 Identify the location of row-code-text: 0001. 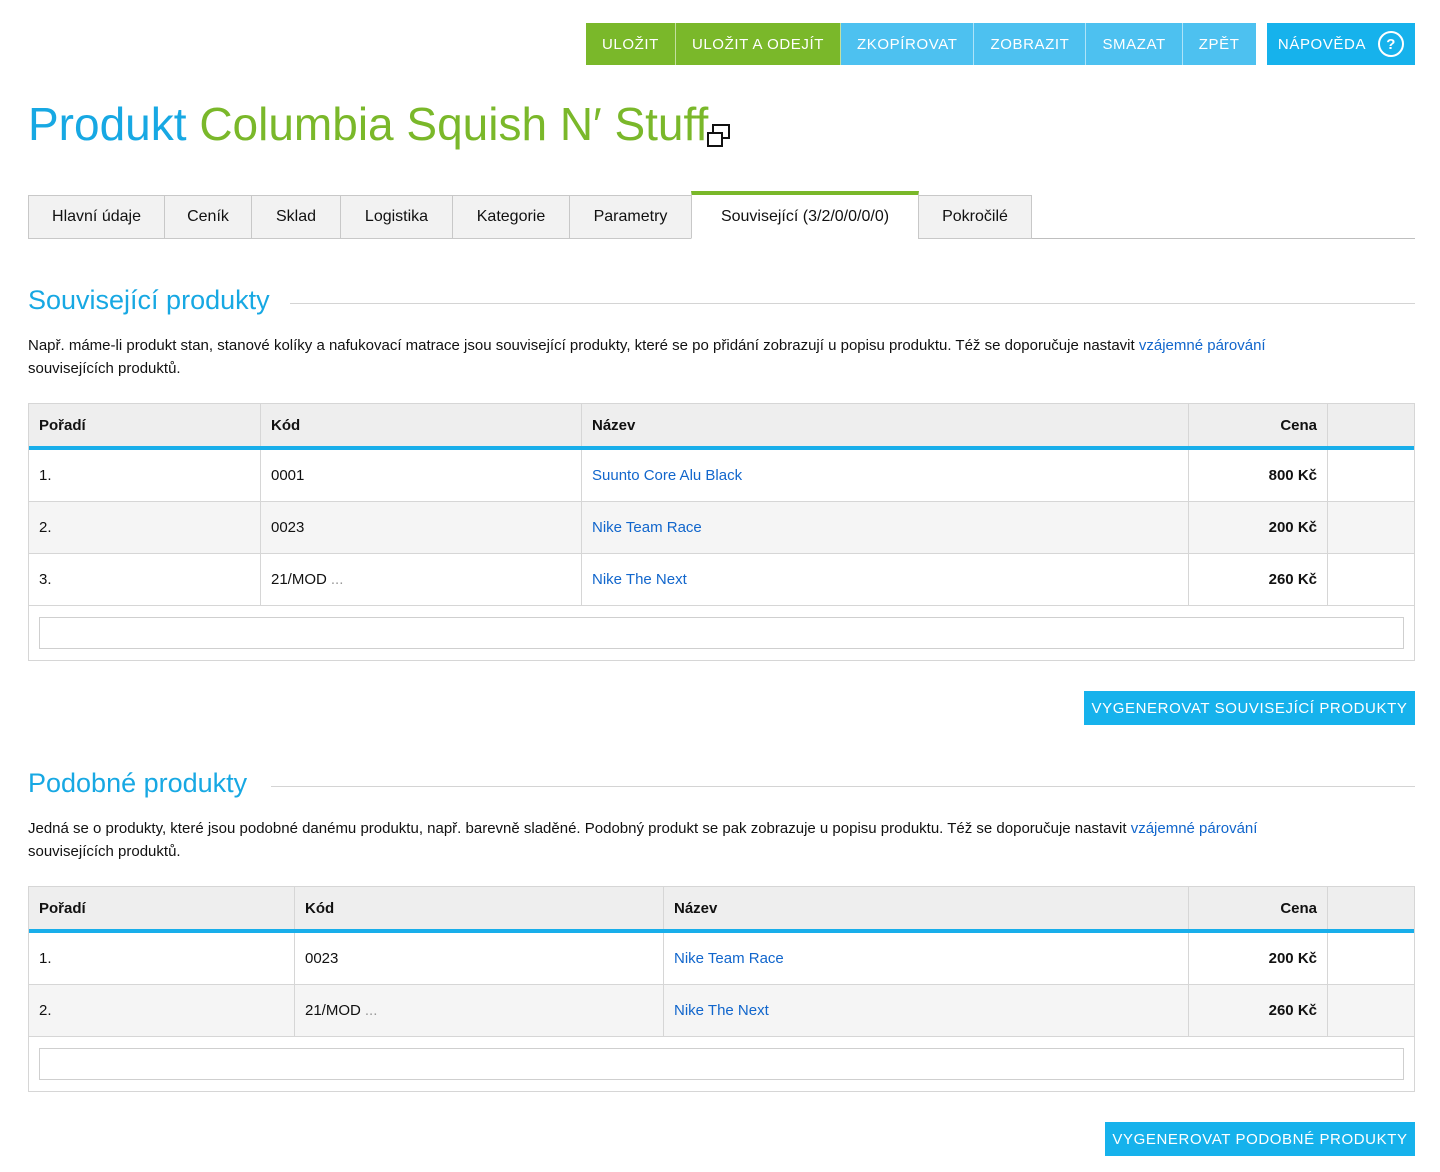
(288, 475).